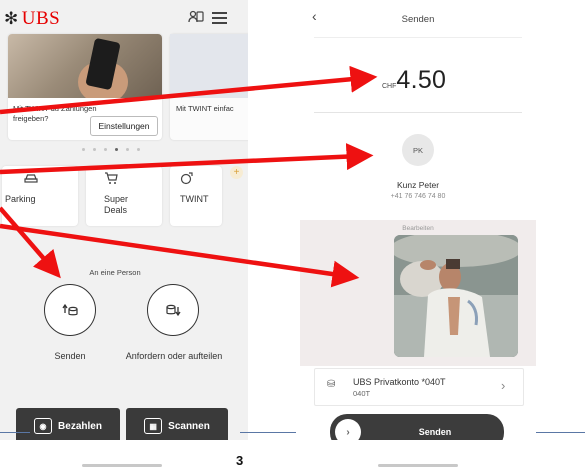 This screenshot has height=469, width=585. I want to click on send-circle-button, so click(70, 310).